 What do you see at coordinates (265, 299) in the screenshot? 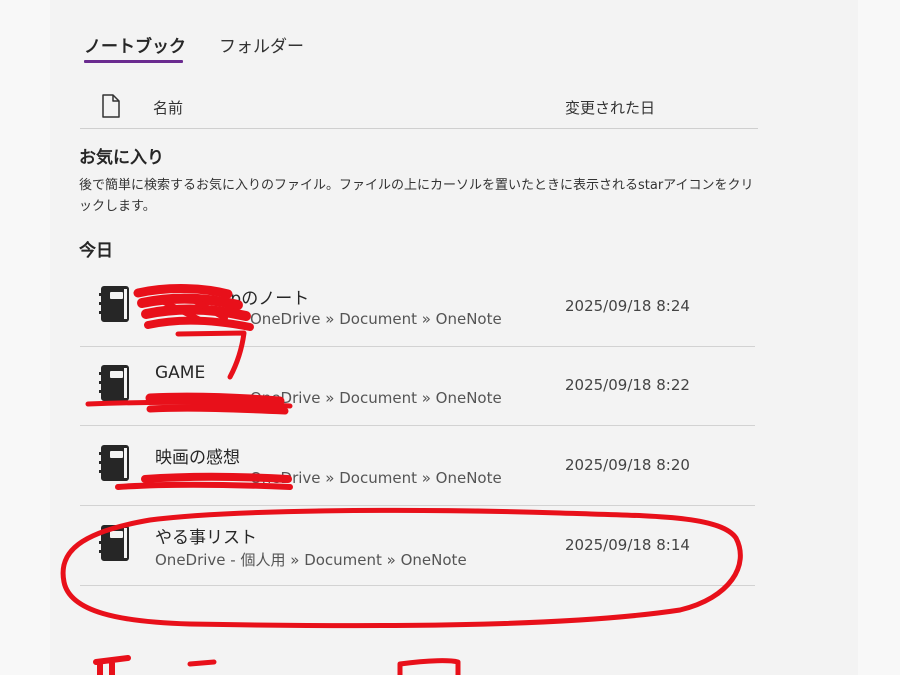
I see `notebook-title: apのノート` at bounding box center [265, 299].